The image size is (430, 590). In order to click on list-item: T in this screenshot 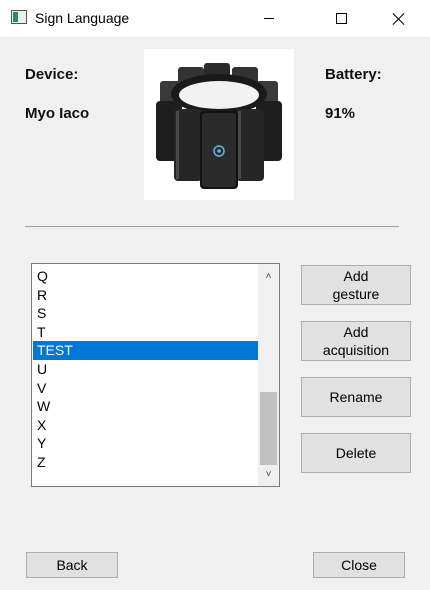, I will do `click(146, 332)`.